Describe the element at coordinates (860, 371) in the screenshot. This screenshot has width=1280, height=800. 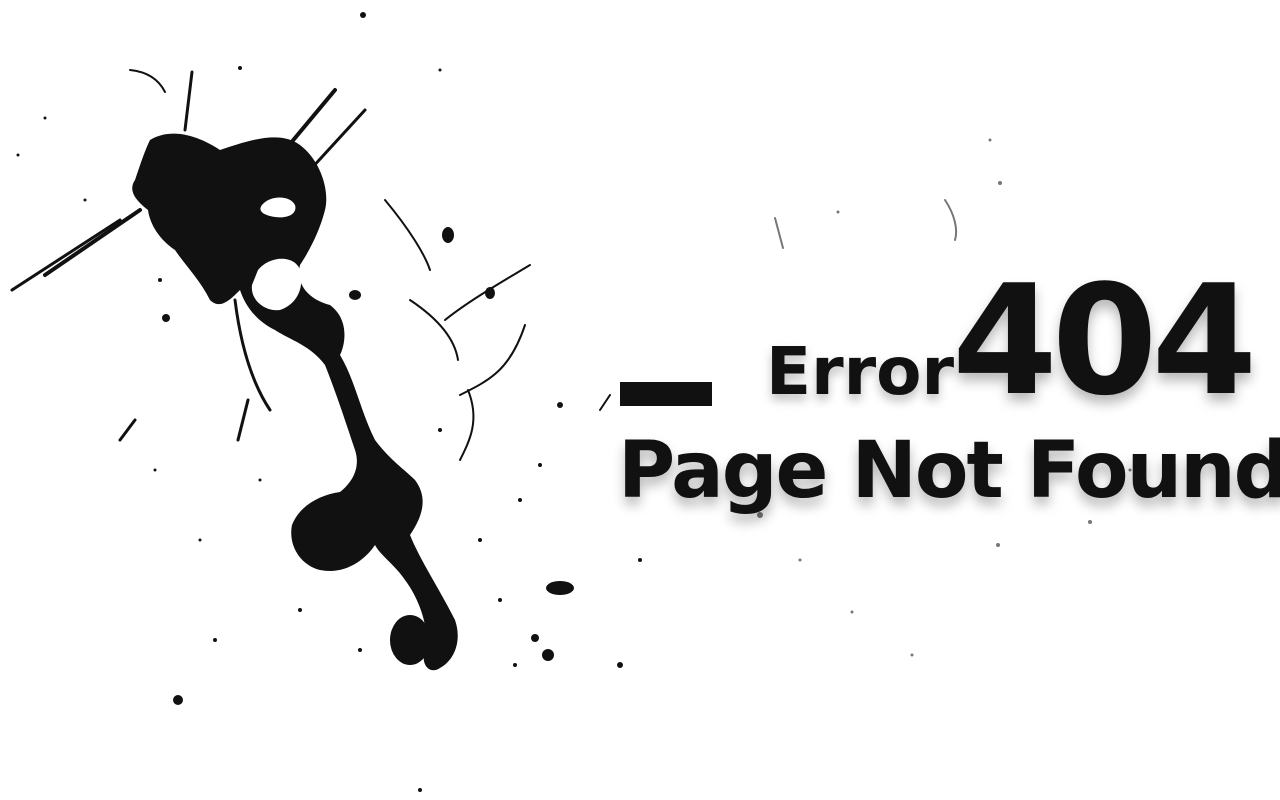
I see `error-label: Error` at that location.